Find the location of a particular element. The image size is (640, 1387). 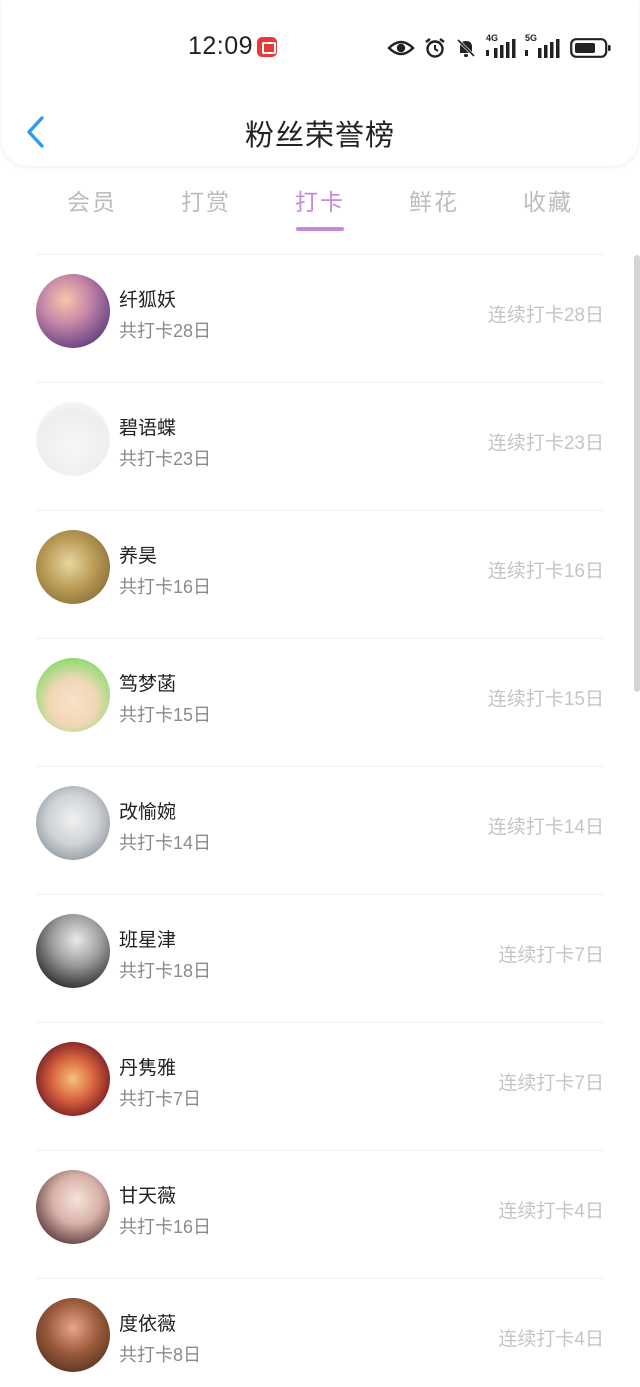

list-item: 纤狐妖 共打卡28日 连续打卡28日 is located at coordinates (320, 318).